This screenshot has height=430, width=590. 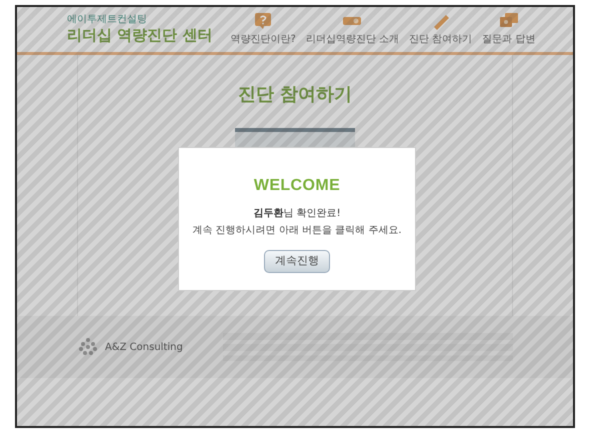 What do you see at coordinates (297, 261) in the screenshot?
I see `continue-button: 계속진행` at bounding box center [297, 261].